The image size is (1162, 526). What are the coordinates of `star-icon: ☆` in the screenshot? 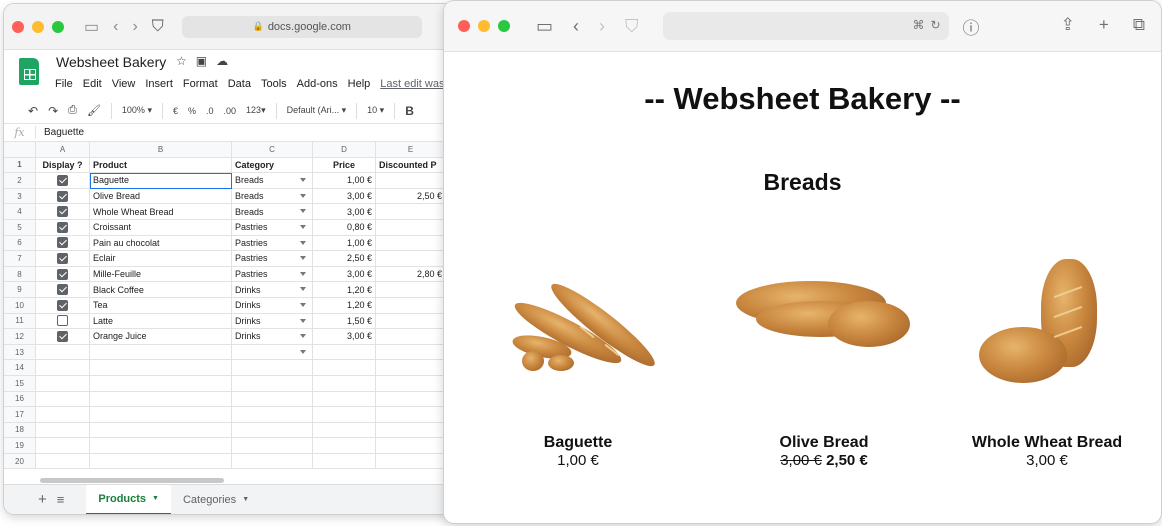 It's located at (181, 61).